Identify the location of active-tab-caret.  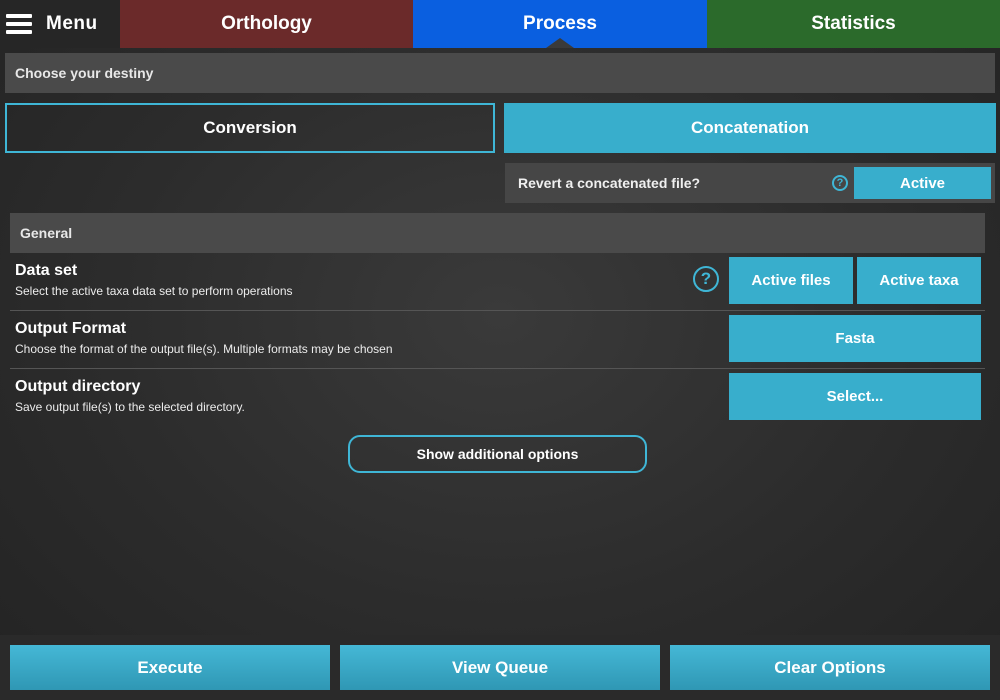
(560, 43).